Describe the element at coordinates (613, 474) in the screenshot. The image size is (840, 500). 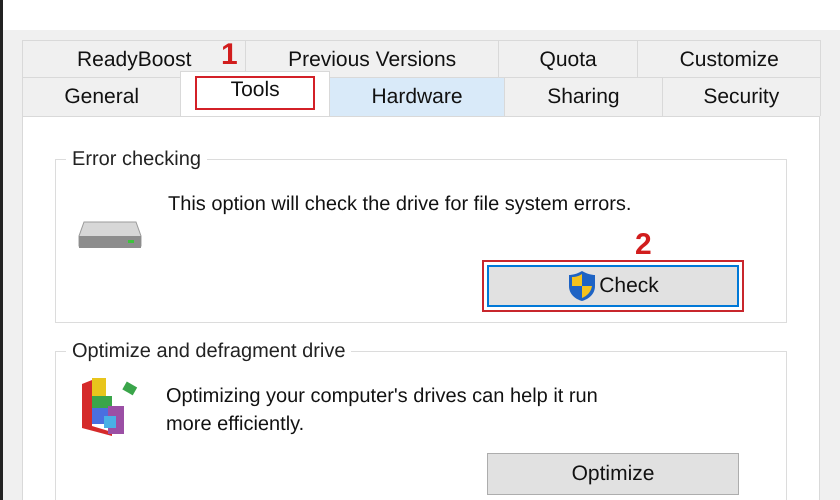
I see `optimize-button: Optimize` at that location.